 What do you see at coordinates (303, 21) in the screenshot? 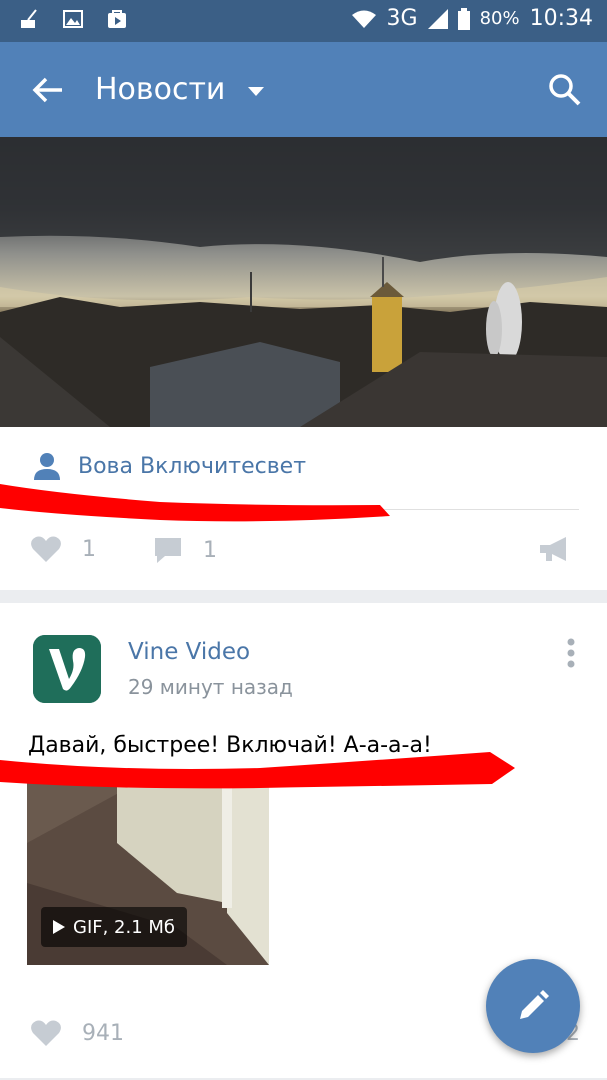
I see `status-bar: 3G 80% 10:34` at bounding box center [303, 21].